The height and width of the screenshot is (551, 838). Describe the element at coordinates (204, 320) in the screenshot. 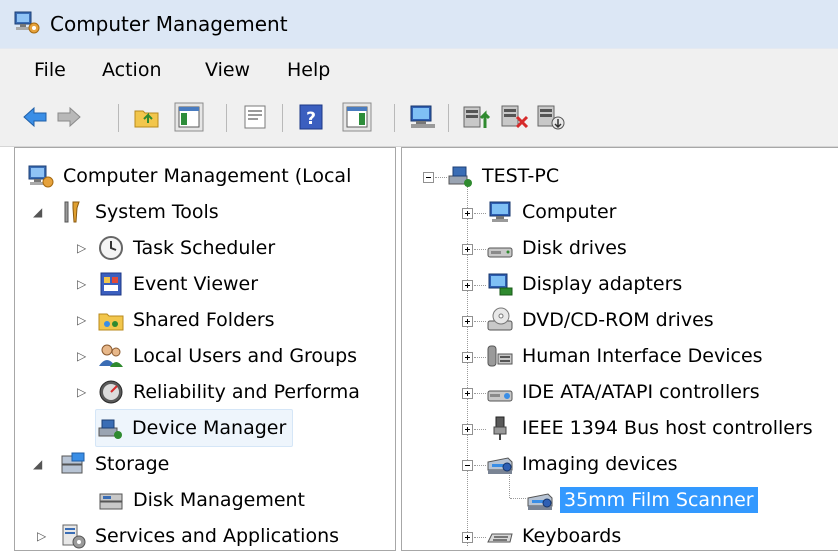

I see `tree-item-label: Shared Folders` at that location.